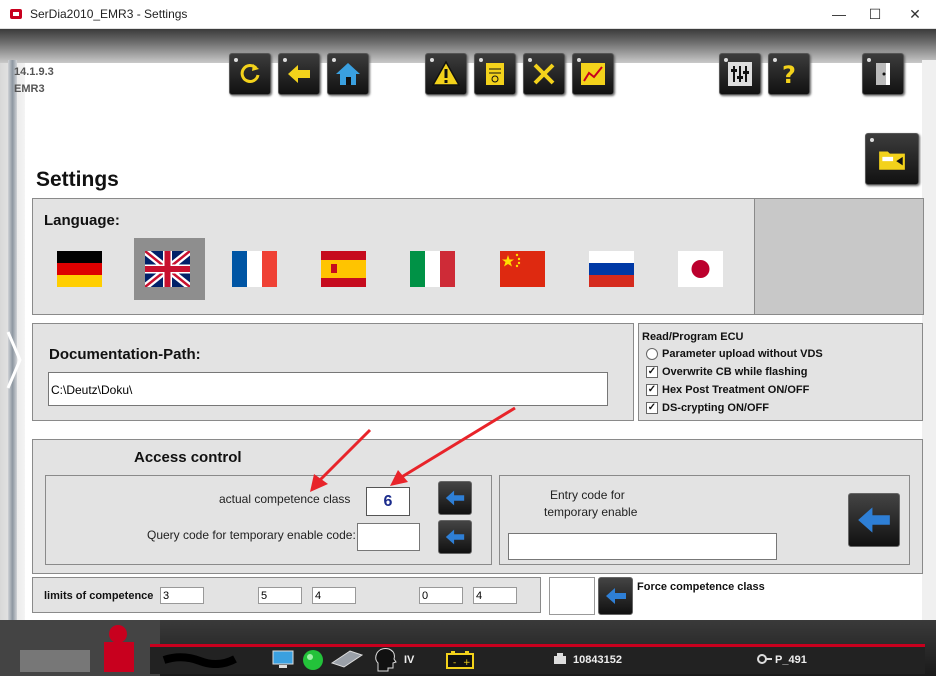 This screenshot has height=676, width=936. What do you see at coordinates (460, 660) in the screenshot?
I see `battery-icon: - +` at bounding box center [460, 660].